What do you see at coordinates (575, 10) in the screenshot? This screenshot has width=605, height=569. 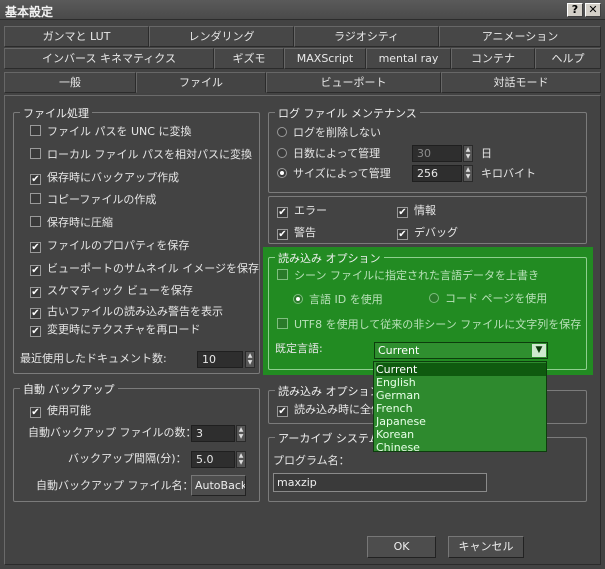 I see `help-button: ?` at bounding box center [575, 10].